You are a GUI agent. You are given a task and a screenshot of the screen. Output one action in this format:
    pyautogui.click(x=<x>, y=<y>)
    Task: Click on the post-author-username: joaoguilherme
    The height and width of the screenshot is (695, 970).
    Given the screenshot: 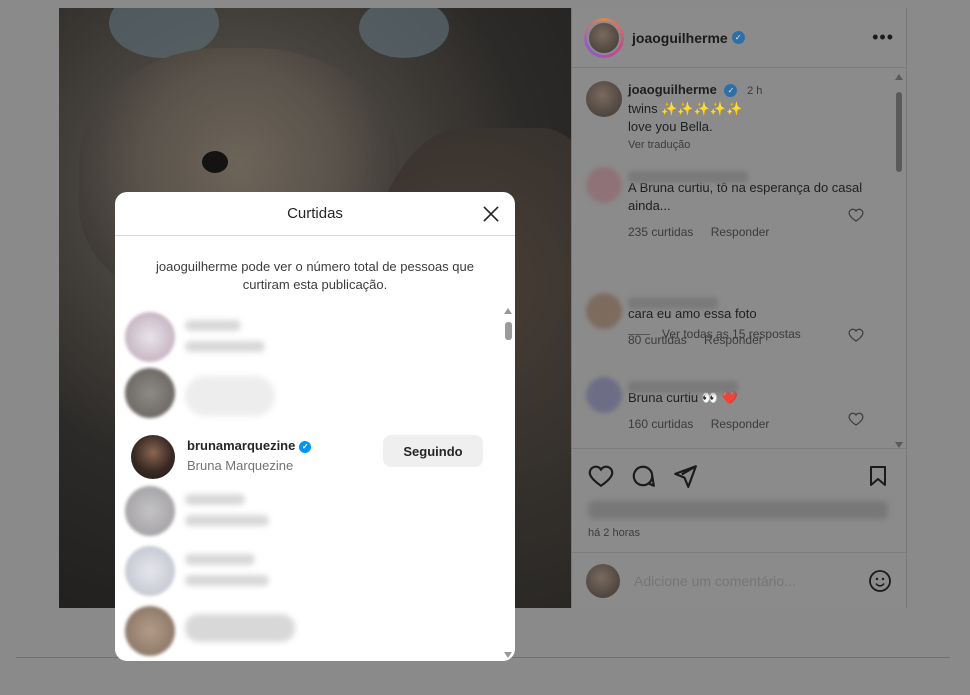 What is the action you would take?
    pyautogui.click(x=680, y=38)
    